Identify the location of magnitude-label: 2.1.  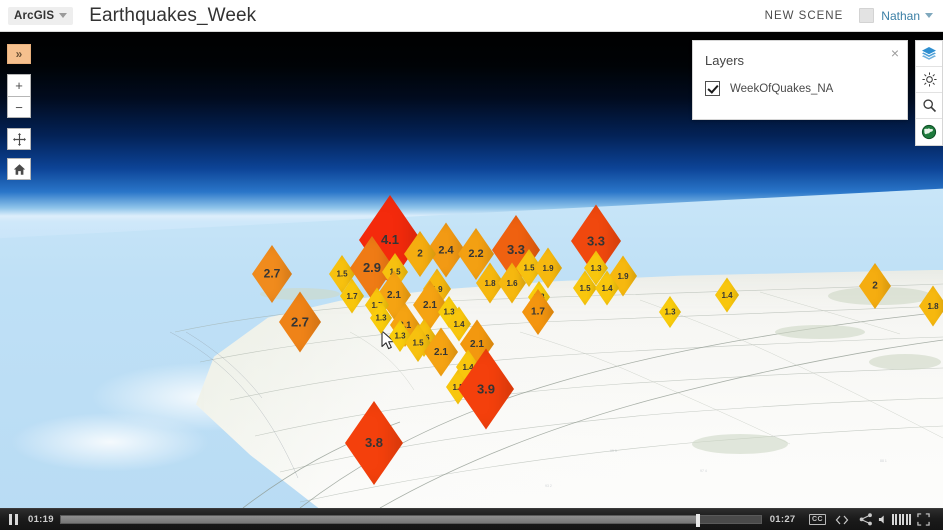
(441, 352).